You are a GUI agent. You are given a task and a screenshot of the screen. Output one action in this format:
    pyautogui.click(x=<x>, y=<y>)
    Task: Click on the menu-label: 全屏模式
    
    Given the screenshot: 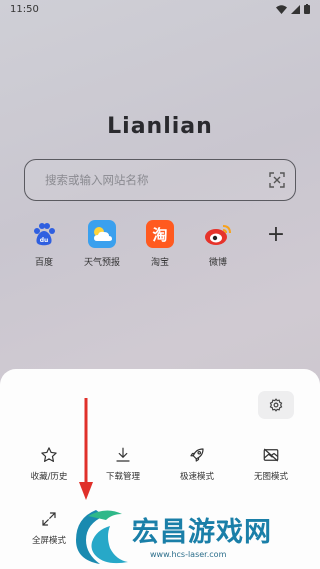 What is the action you would take?
    pyautogui.click(x=48, y=541)
    